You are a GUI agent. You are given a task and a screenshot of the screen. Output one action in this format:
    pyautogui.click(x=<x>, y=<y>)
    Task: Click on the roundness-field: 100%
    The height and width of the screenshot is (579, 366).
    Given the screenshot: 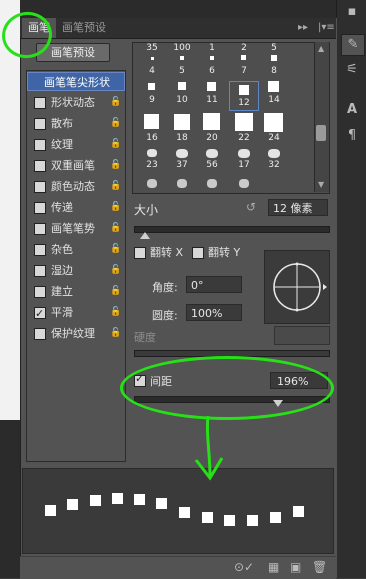 What is the action you would take?
    pyautogui.click(x=214, y=312)
    